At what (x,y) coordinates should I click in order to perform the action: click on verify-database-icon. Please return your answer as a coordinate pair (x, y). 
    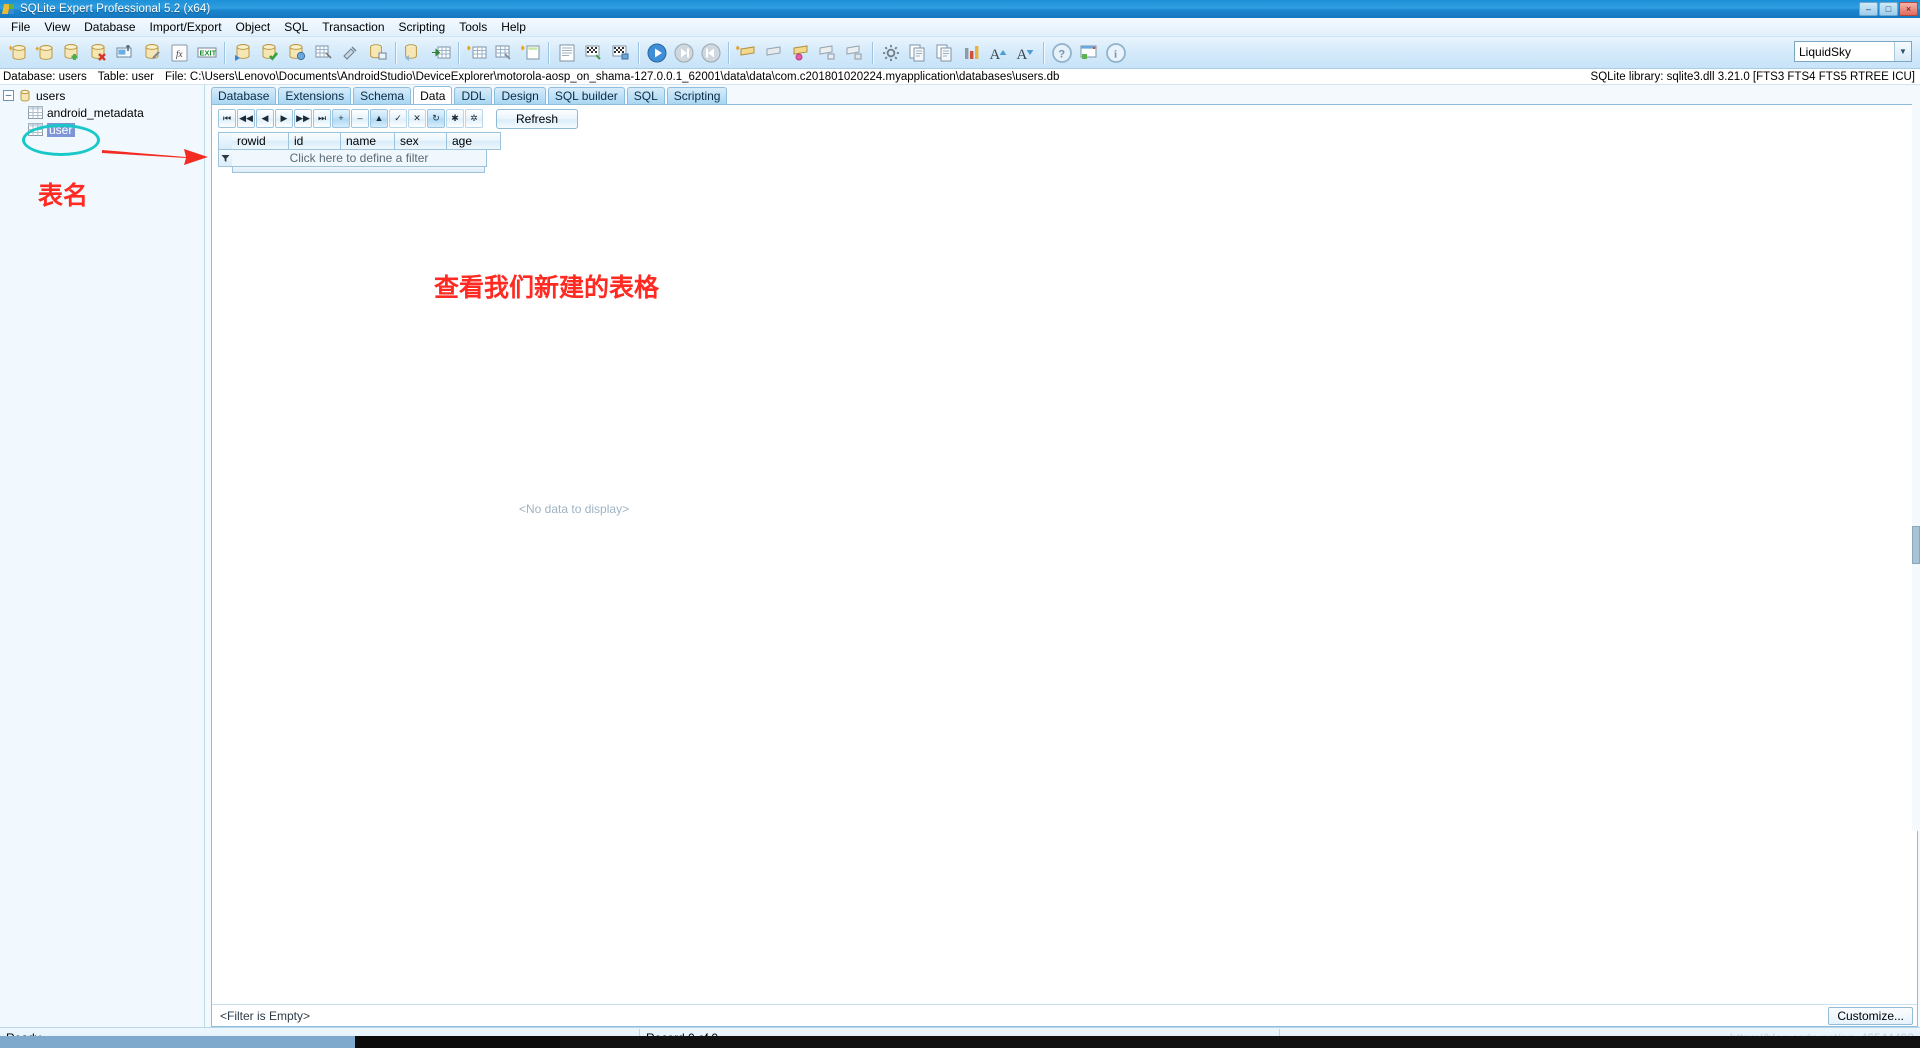
    Looking at the image, I should click on (269, 52).